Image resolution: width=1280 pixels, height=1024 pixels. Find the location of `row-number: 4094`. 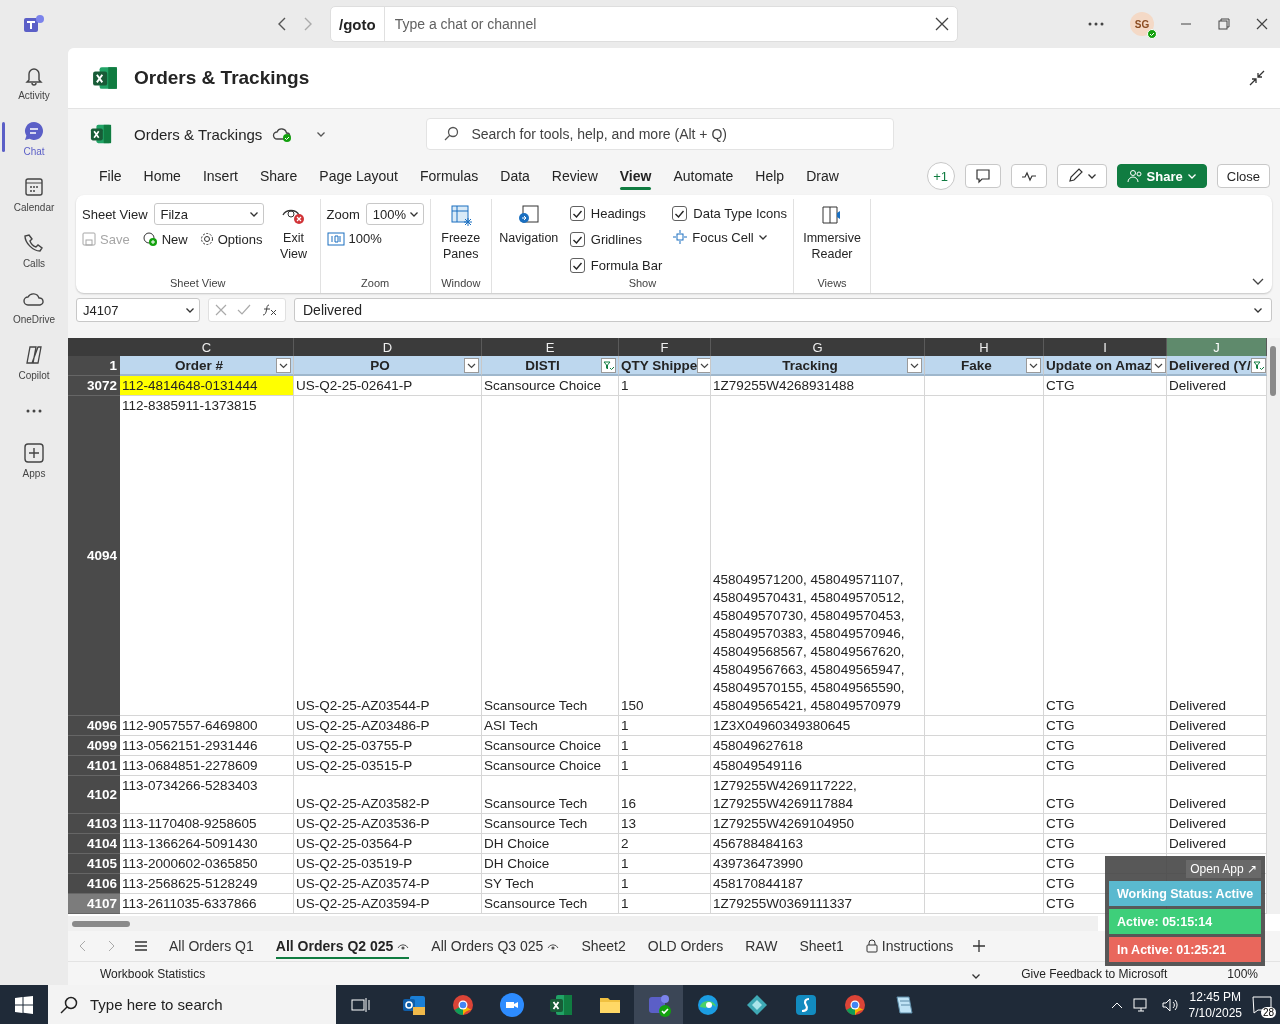

row-number: 4094 is located at coordinates (94, 556).